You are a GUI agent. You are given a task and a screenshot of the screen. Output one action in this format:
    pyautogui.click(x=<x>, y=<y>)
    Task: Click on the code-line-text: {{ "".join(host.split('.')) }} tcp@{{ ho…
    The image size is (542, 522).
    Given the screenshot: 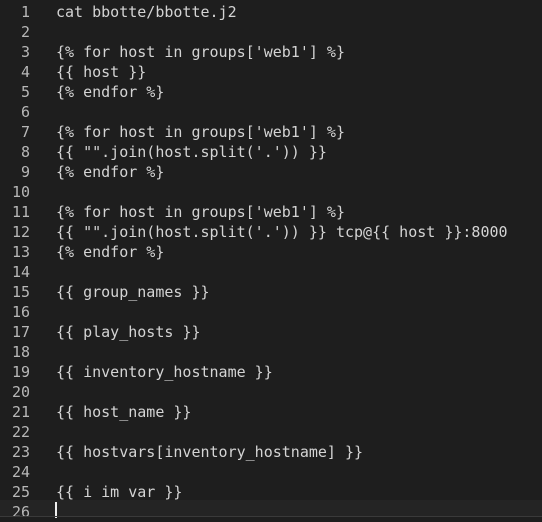 What is the action you would take?
    pyautogui.click(x=282, y=232)
    